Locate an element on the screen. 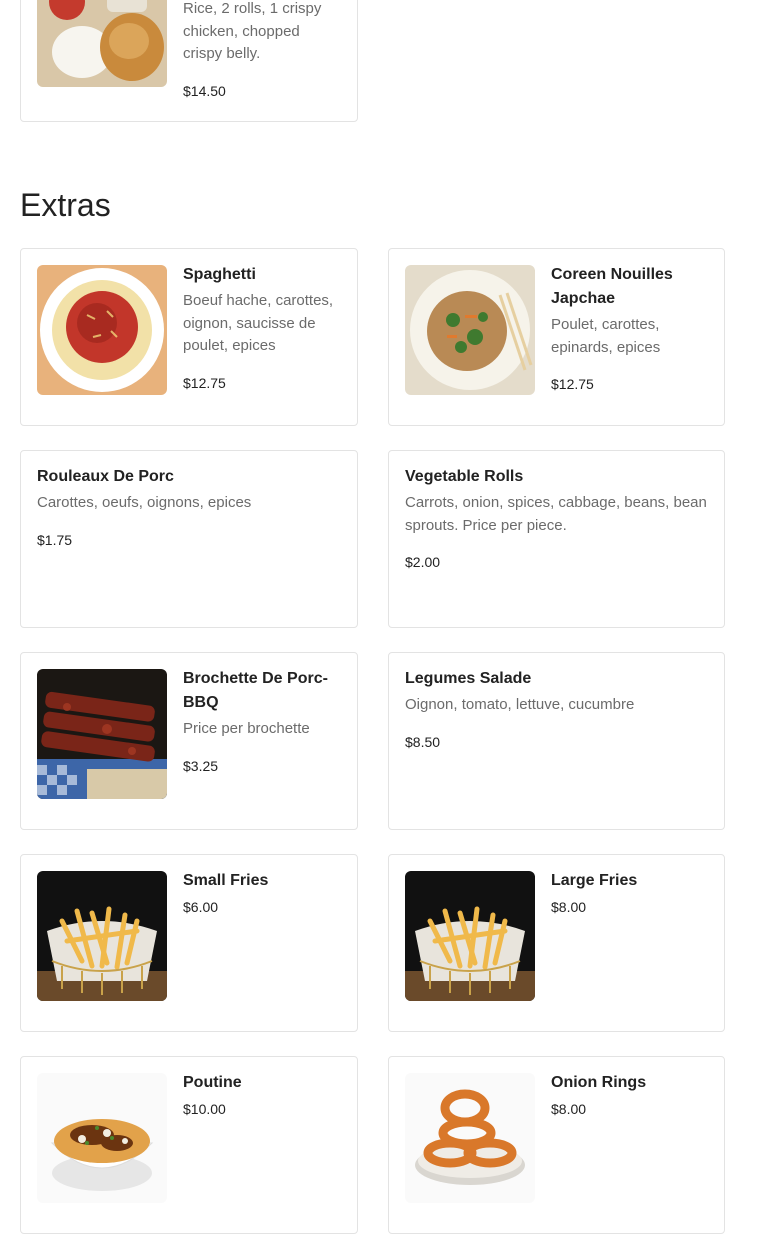  menu-item-info: Small Fries $6.00 is located at coordinates (262, 892).